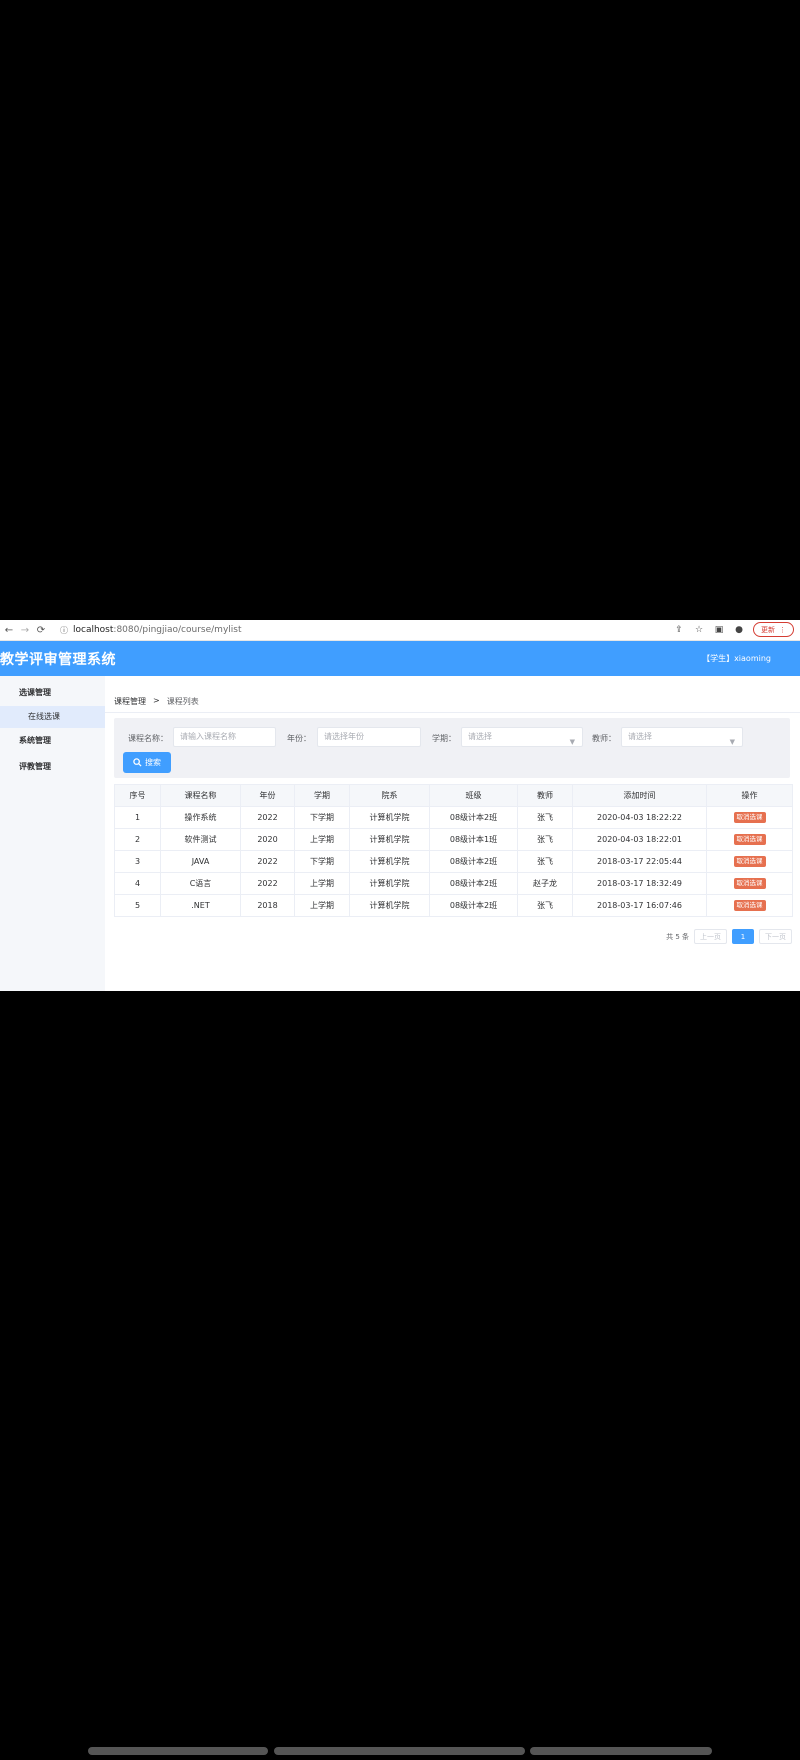  Describe the element at coordinates (137, 762) in the screenshot. I see `search-icon` at that location.